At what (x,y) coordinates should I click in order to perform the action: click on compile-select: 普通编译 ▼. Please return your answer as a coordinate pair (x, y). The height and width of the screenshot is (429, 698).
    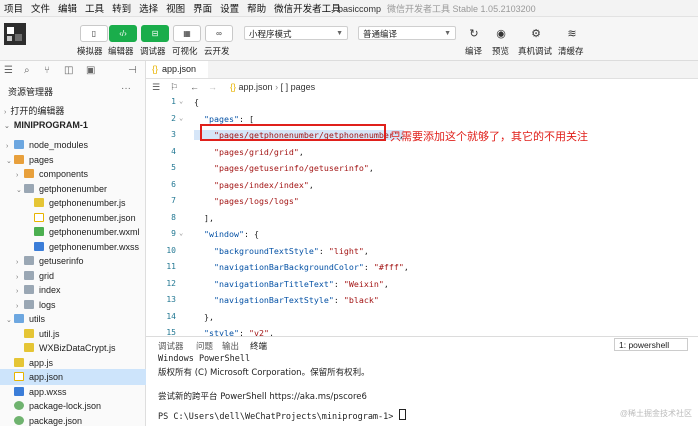
    Looking at the image, I should click on (407, 33).